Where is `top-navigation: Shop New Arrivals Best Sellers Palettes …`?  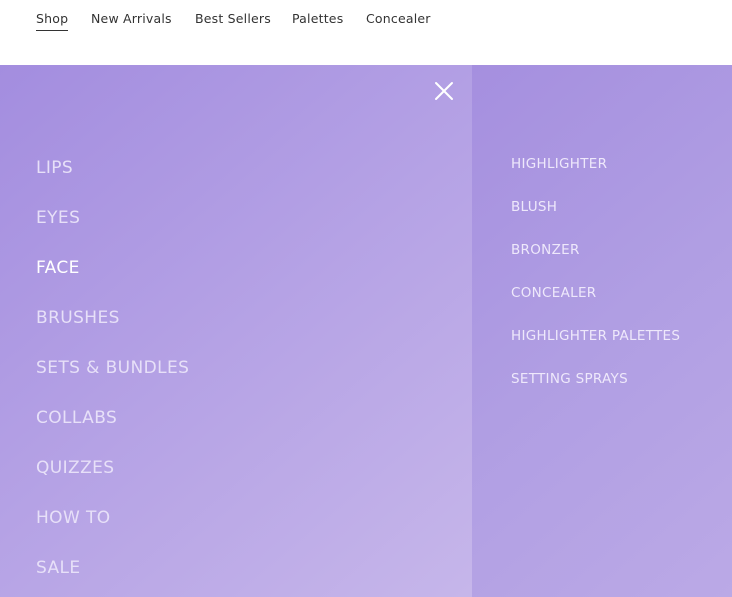
top-navigation: Shop New Arrivals Best Sellers Palettes … is located at coordinates (366, 32).